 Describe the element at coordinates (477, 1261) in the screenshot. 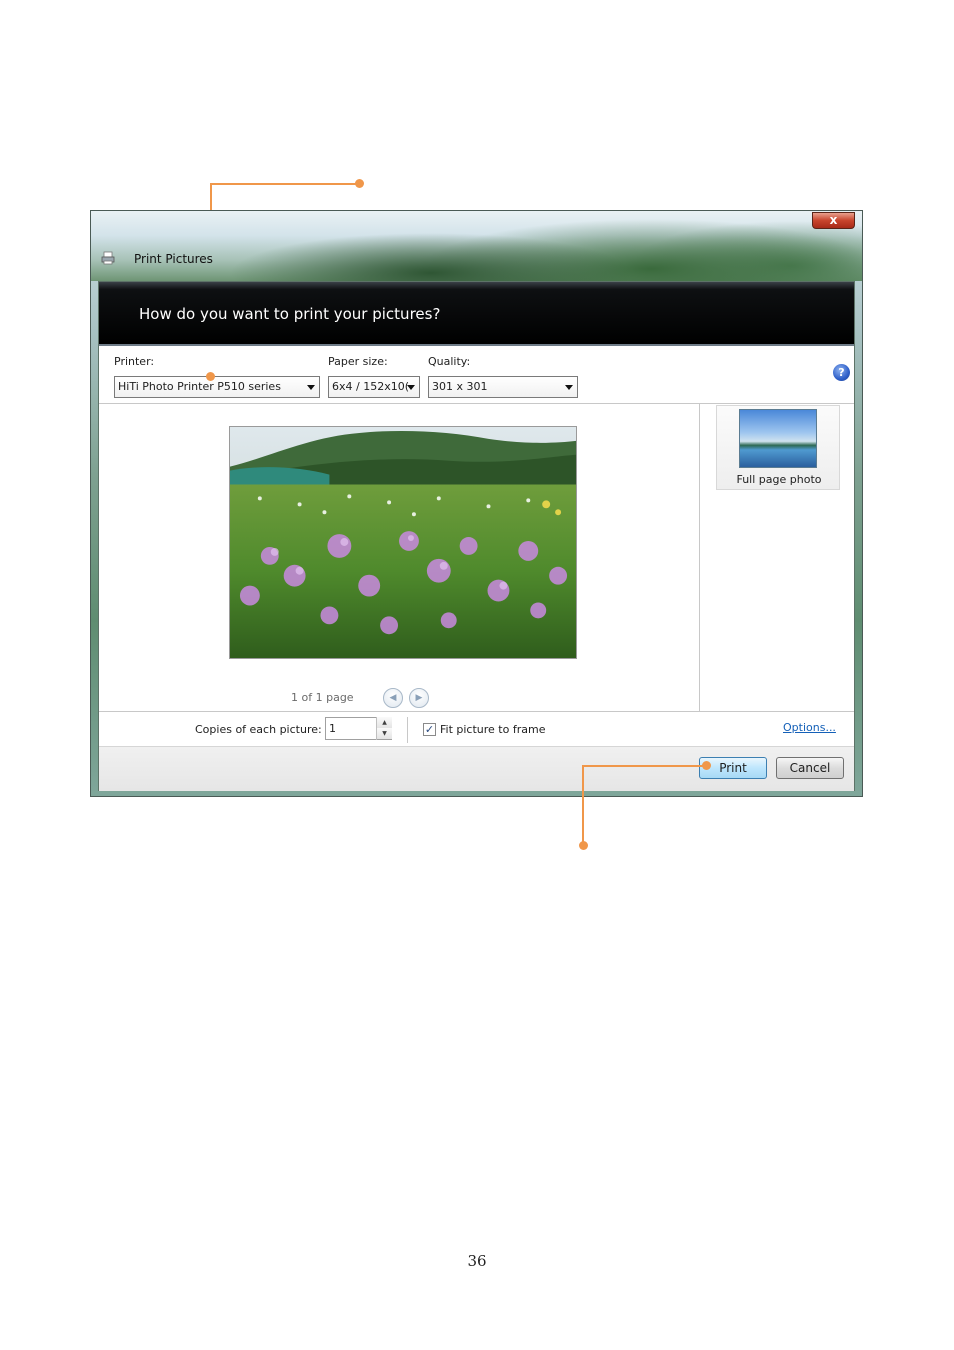

I see `page-number: 36` at that location.